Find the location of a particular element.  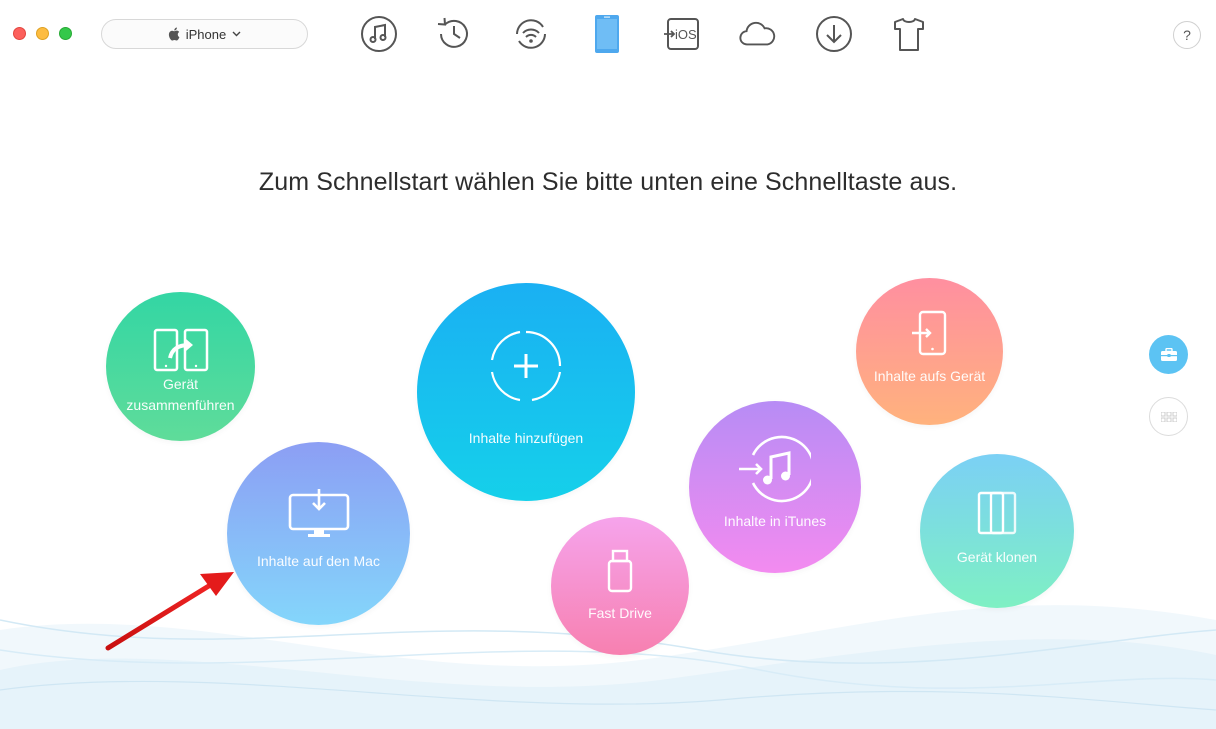

device-icon is located at coordinates (607, 34).